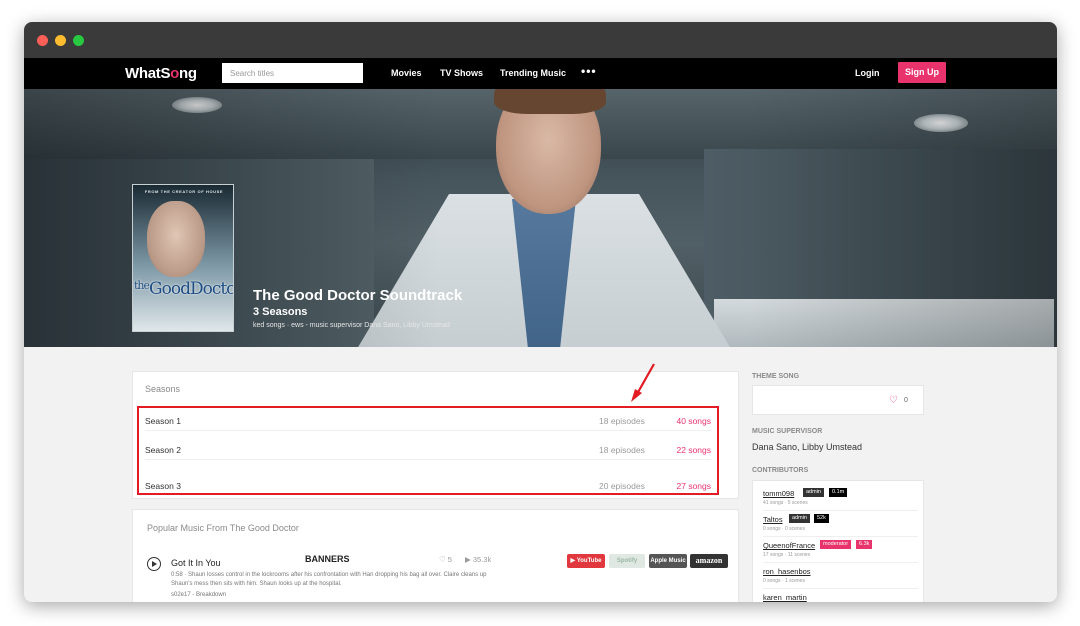 The height and width of the screenshot is (626, 1080). Describe the element at coordinates (893, 400) in the screenshot. I see `heart-icon: ♡` at that location.